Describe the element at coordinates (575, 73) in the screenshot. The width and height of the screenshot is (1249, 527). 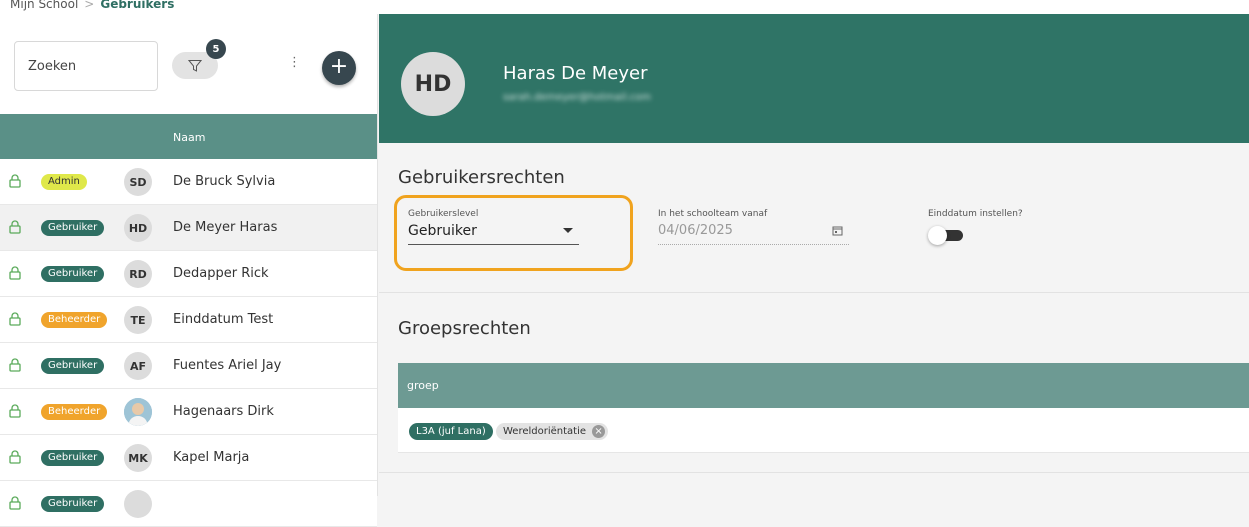
I see `profile-name: Haras De Meyer` at that location.